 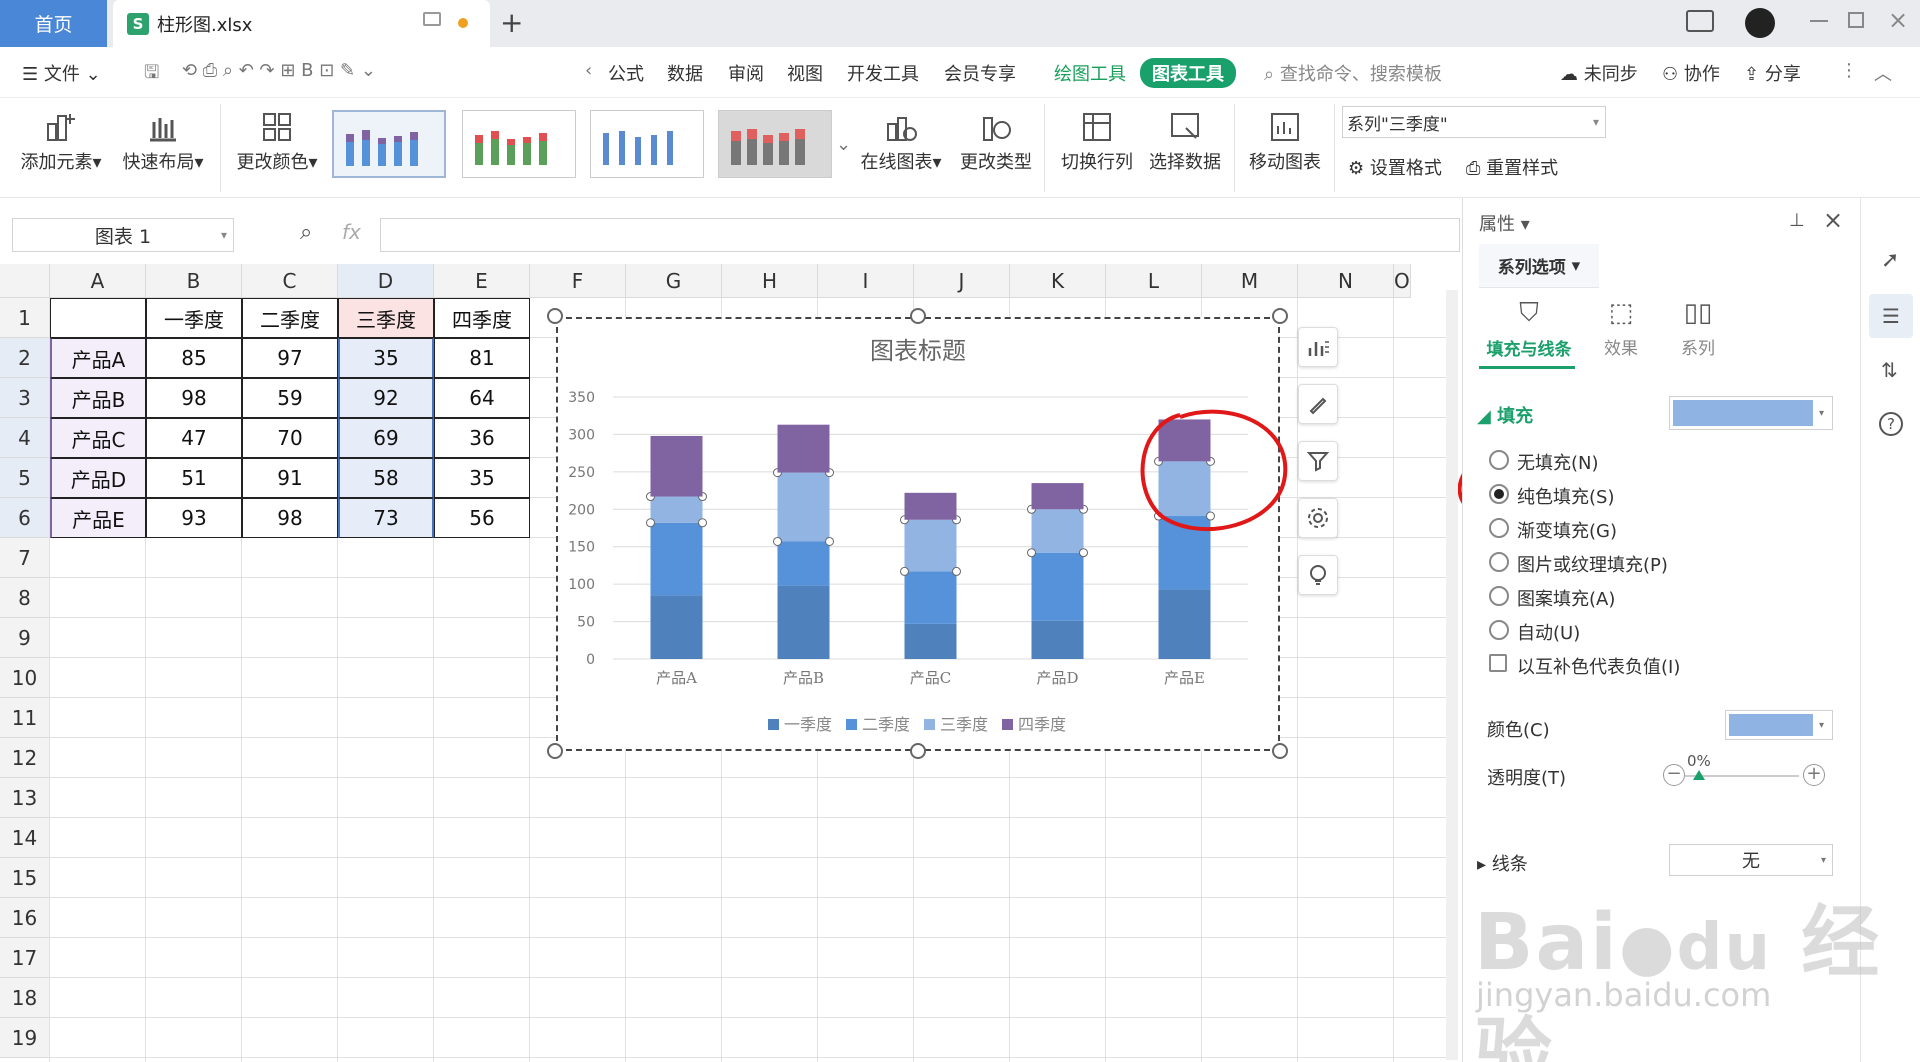 I want to click on avatar, so click(x=1760, y=23).